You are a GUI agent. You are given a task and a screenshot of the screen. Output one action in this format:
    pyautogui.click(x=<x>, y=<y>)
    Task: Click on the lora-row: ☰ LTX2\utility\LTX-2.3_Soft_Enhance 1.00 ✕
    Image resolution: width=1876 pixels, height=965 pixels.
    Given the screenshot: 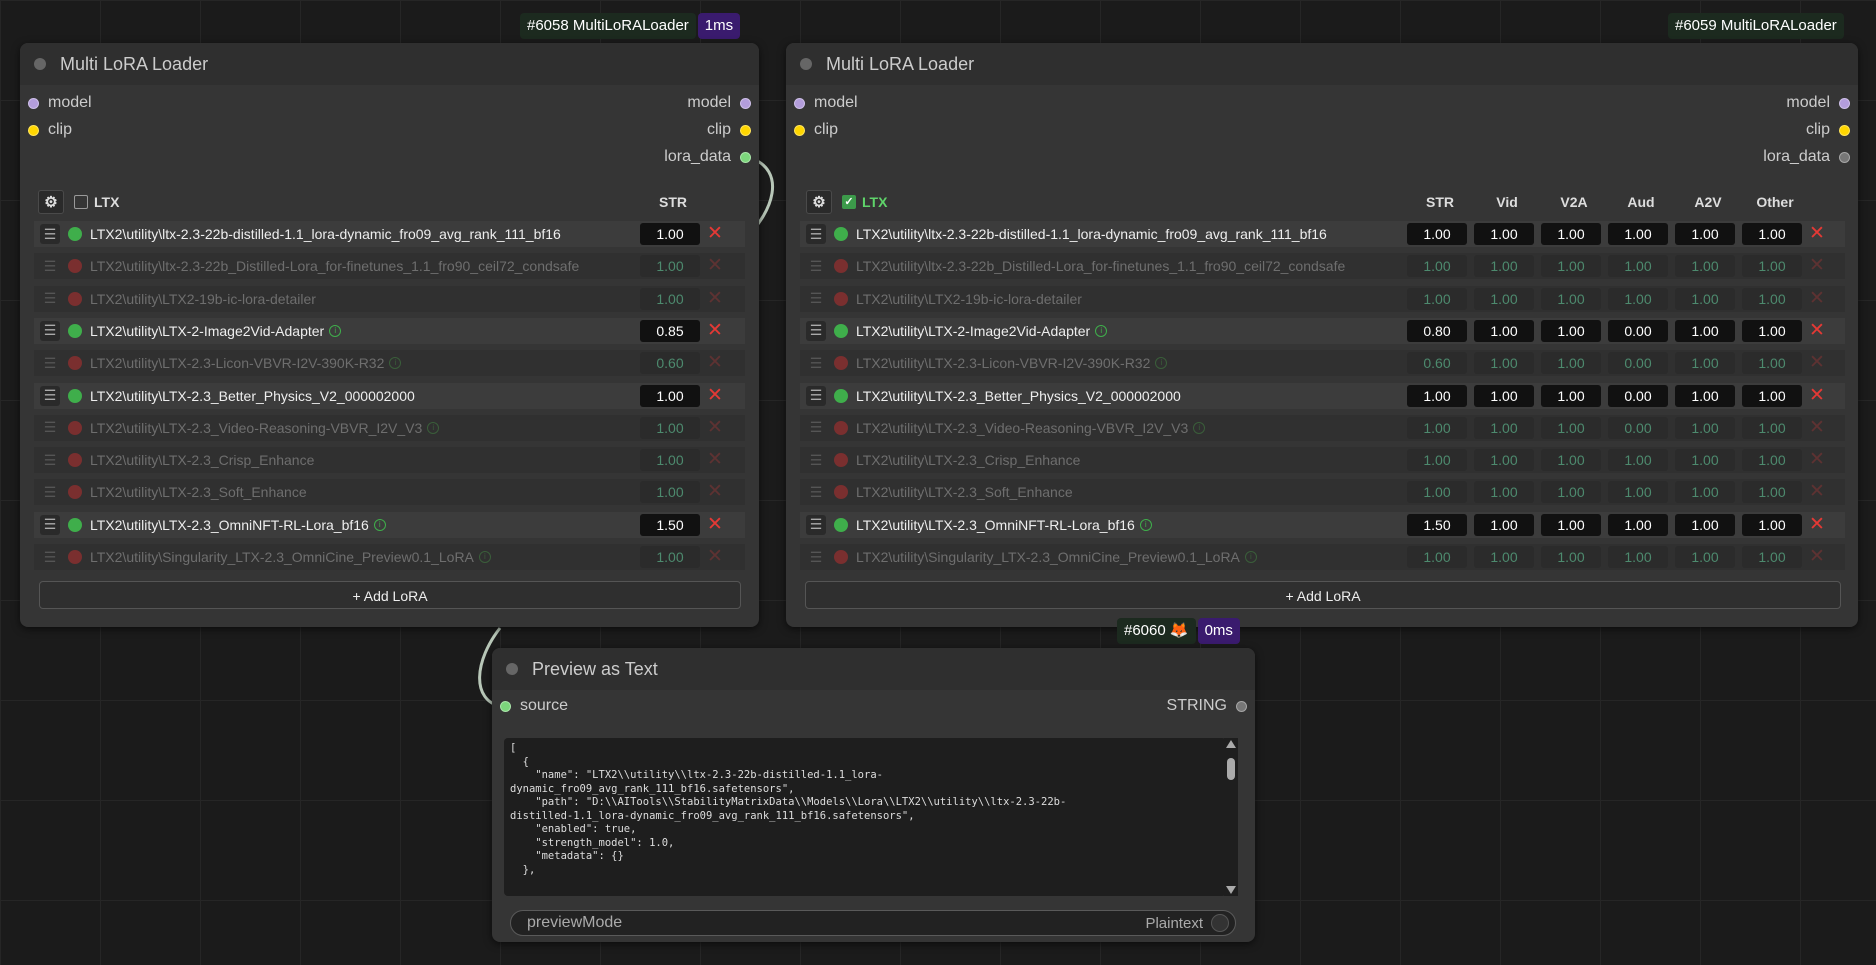 What is the action you would take?
    pyautogui.click(x=389, y=492)
    